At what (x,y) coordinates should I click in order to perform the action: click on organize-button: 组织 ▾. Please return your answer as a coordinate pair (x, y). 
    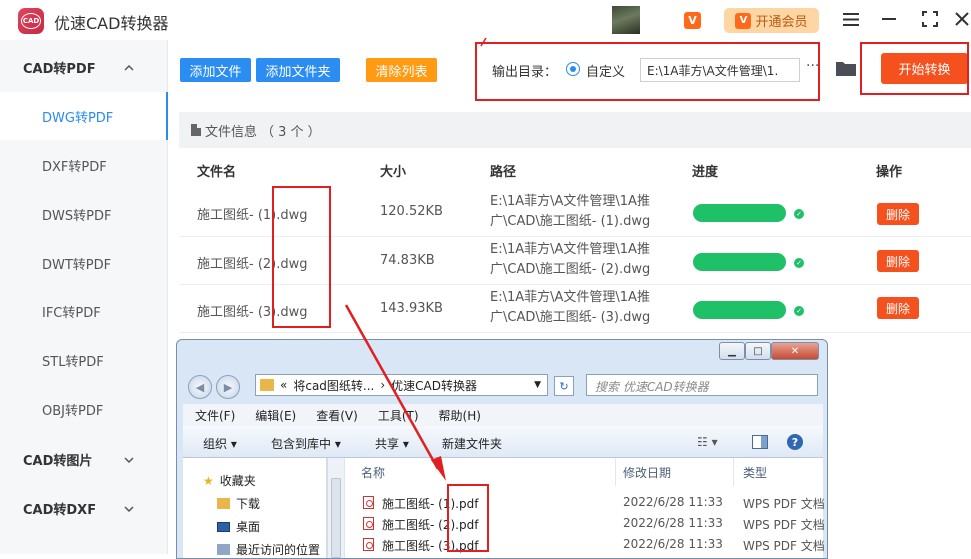
    Looking at the image, I should click on (220, 443).